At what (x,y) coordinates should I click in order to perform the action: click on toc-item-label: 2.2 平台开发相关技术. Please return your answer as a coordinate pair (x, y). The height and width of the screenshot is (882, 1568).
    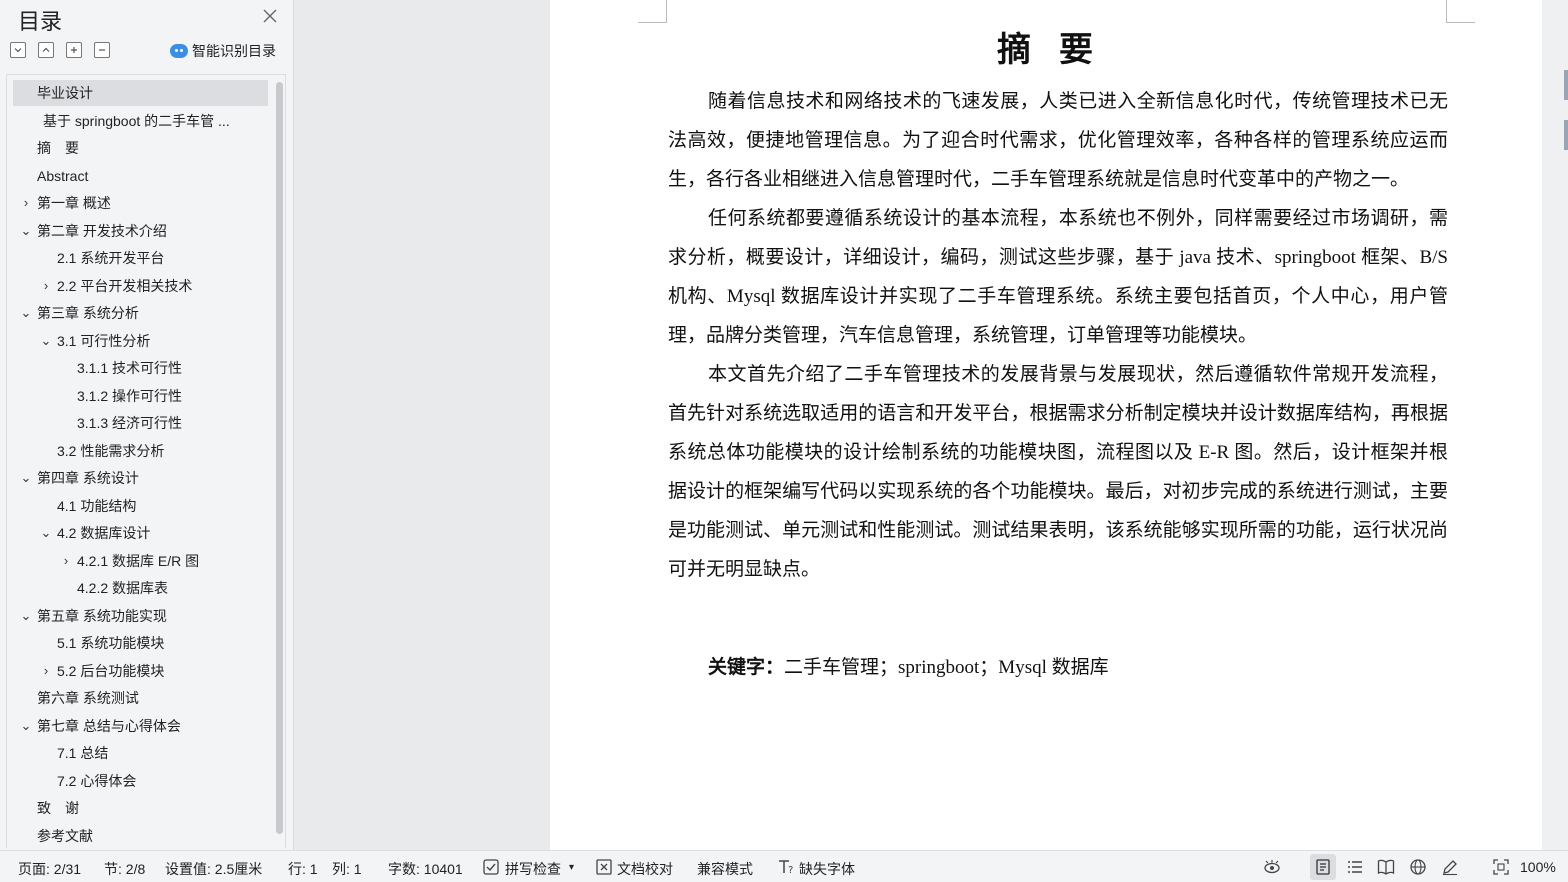
    Looking at the image, I should click on (125, 285).